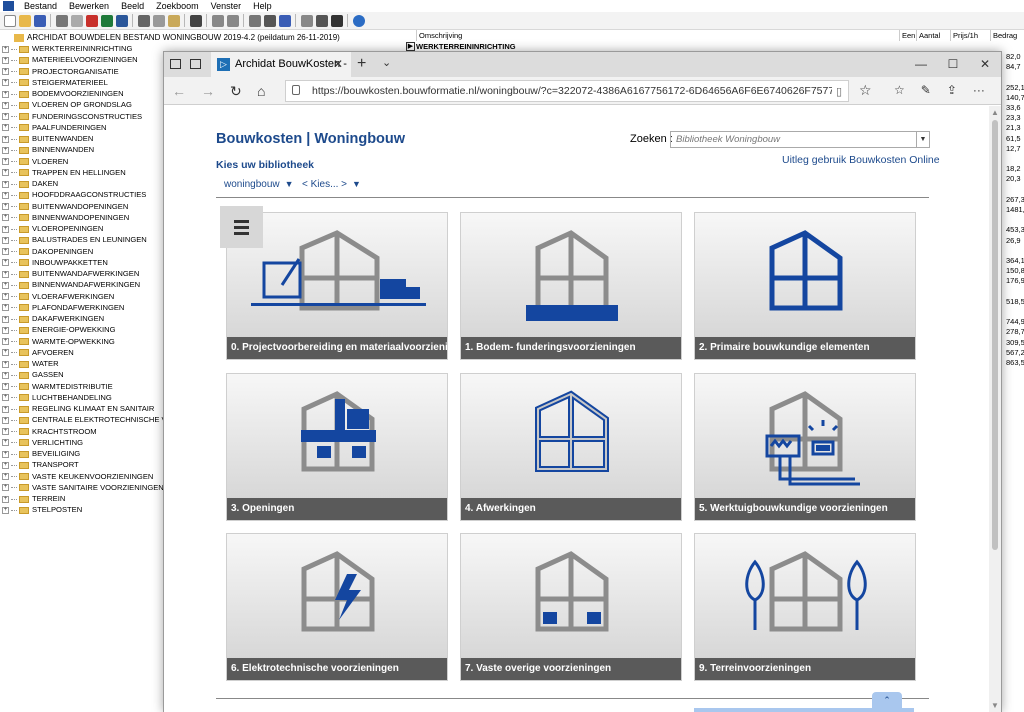 The height and width of the screenshot is (712, 1024). I want to click on chart-icon, so click(254, 20).